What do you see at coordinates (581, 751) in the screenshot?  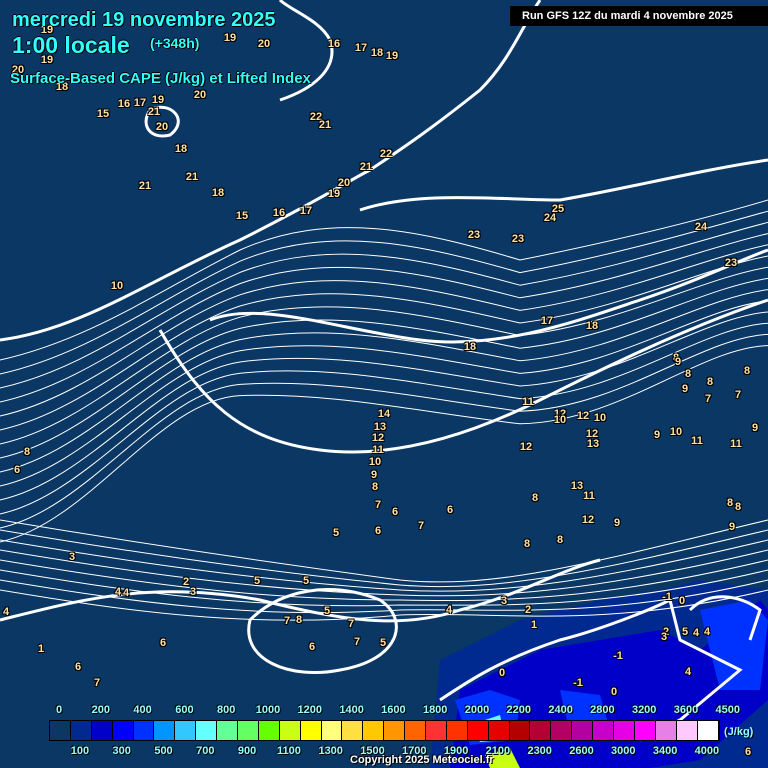 I see `scale-tick-bottom: 2600` at bounding box center [581, 751].